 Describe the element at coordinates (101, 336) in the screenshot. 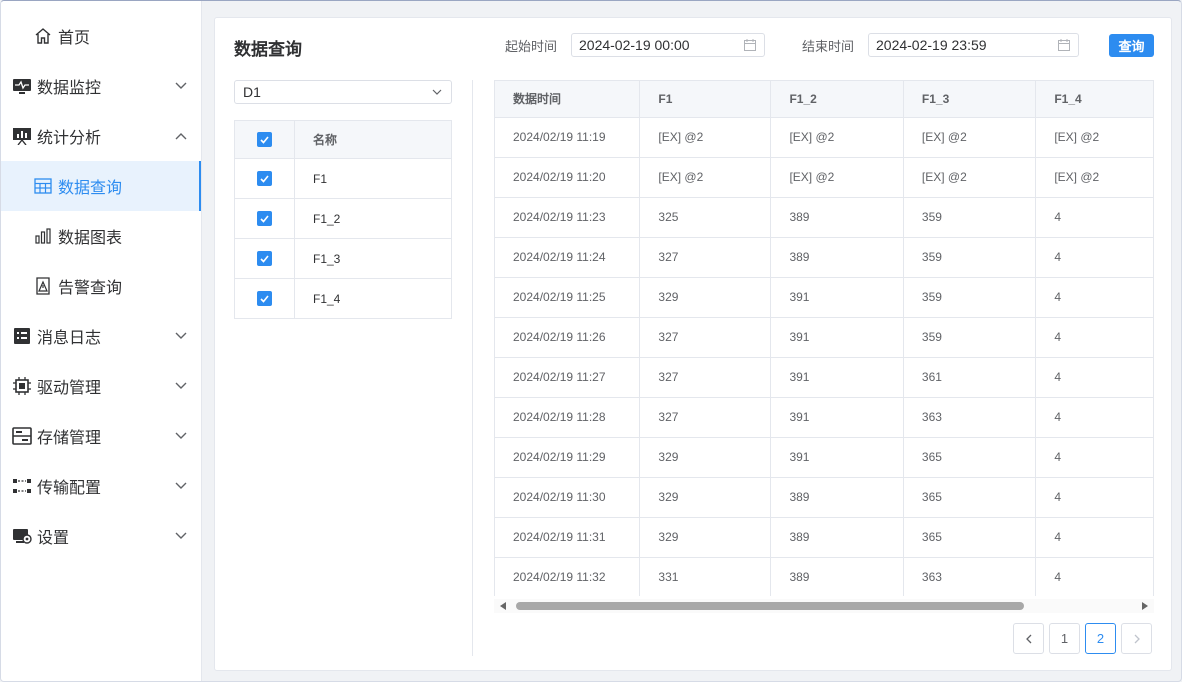

I see `sidebar-item-message-log: 消息日志` at that location.